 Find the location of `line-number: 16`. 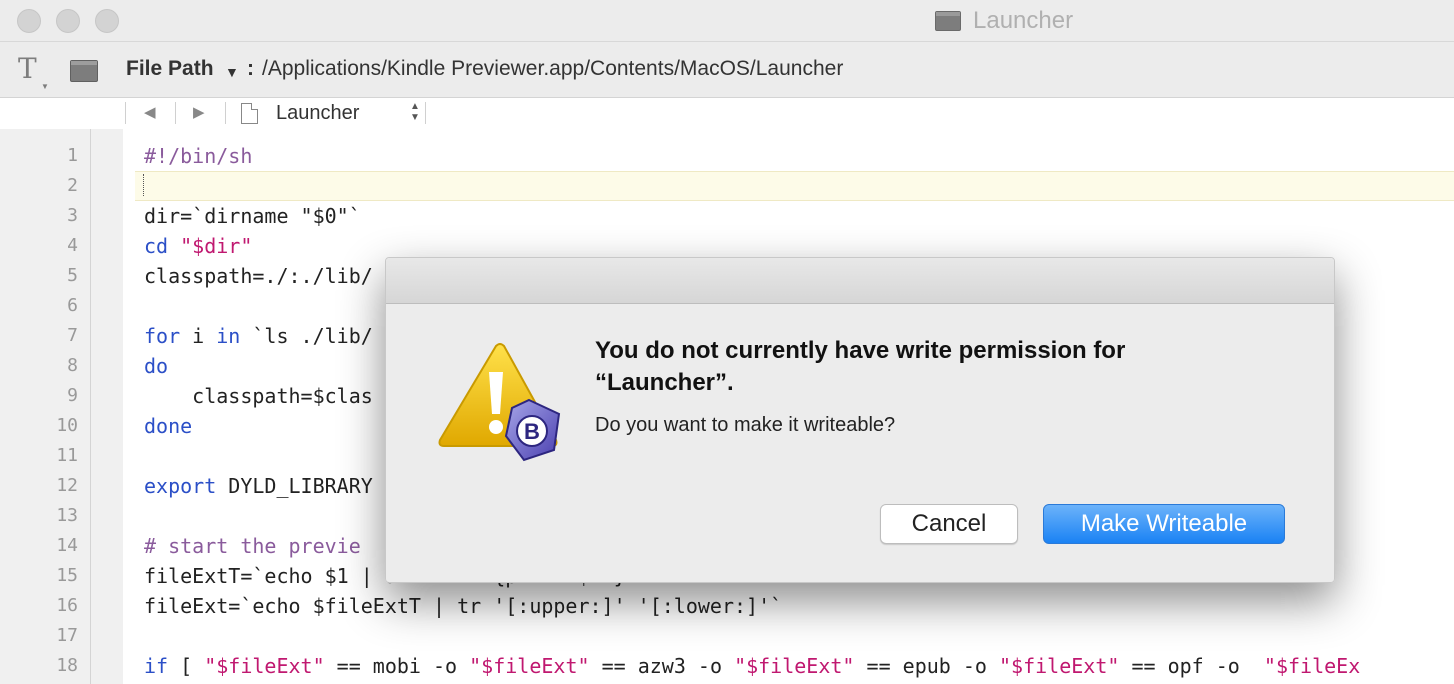

line-number: 16 is located at coordinates (67, 605).